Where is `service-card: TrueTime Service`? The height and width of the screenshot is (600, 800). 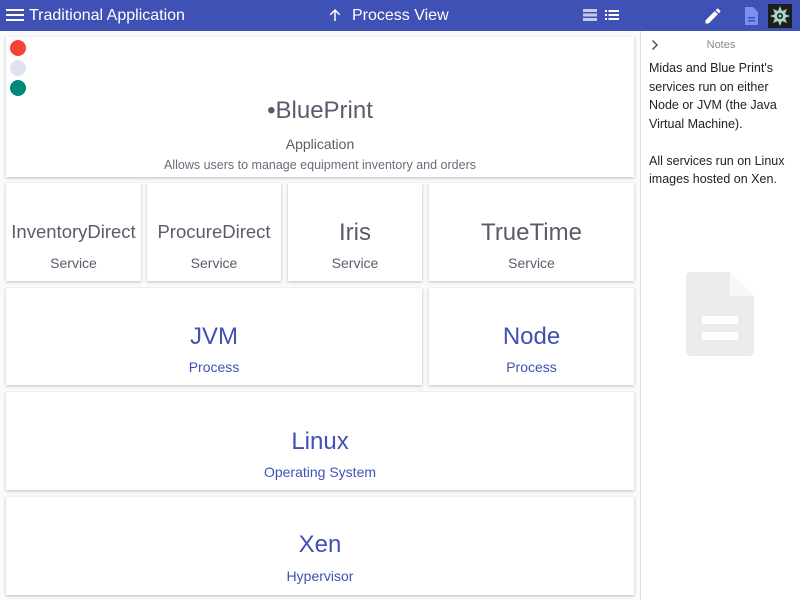
service-card: TrueTime Service is located at coordinates (531, 232).